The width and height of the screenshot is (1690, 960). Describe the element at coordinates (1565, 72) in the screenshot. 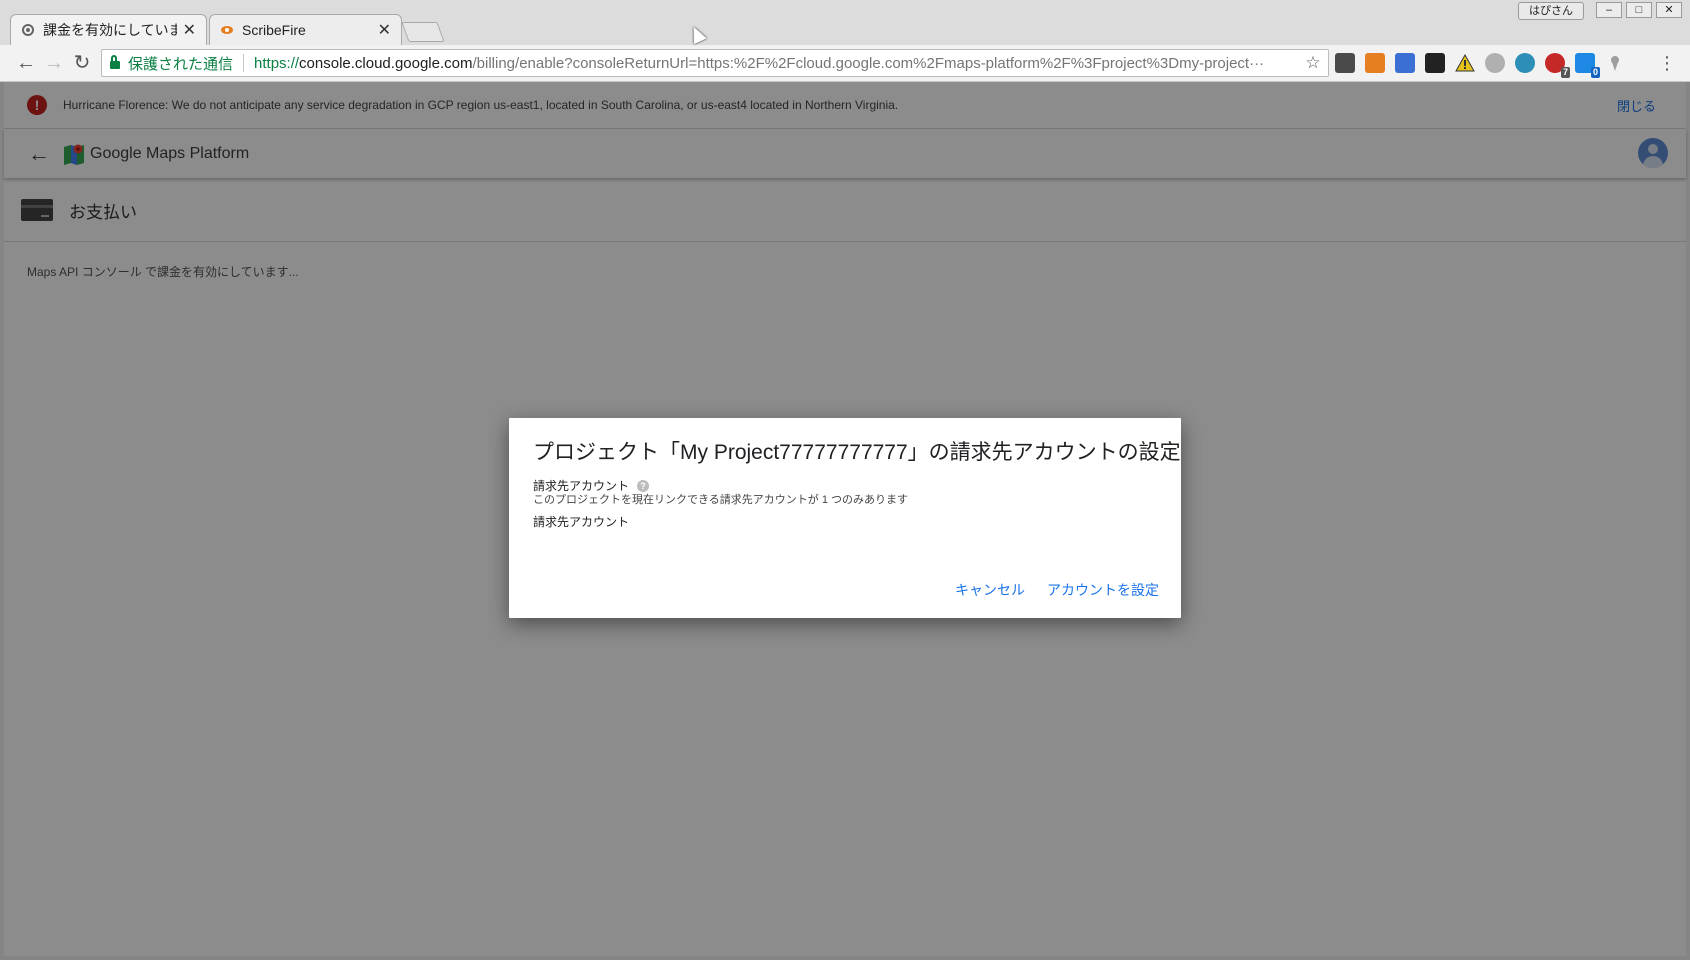

I see `badge-count: 7` at that location.